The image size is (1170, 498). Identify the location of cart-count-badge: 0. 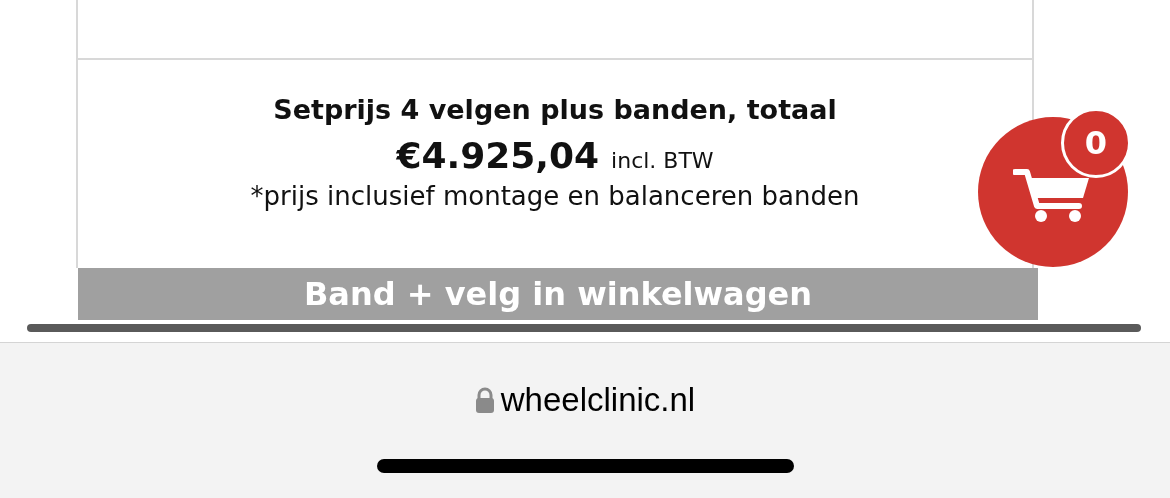
(1096, 143).